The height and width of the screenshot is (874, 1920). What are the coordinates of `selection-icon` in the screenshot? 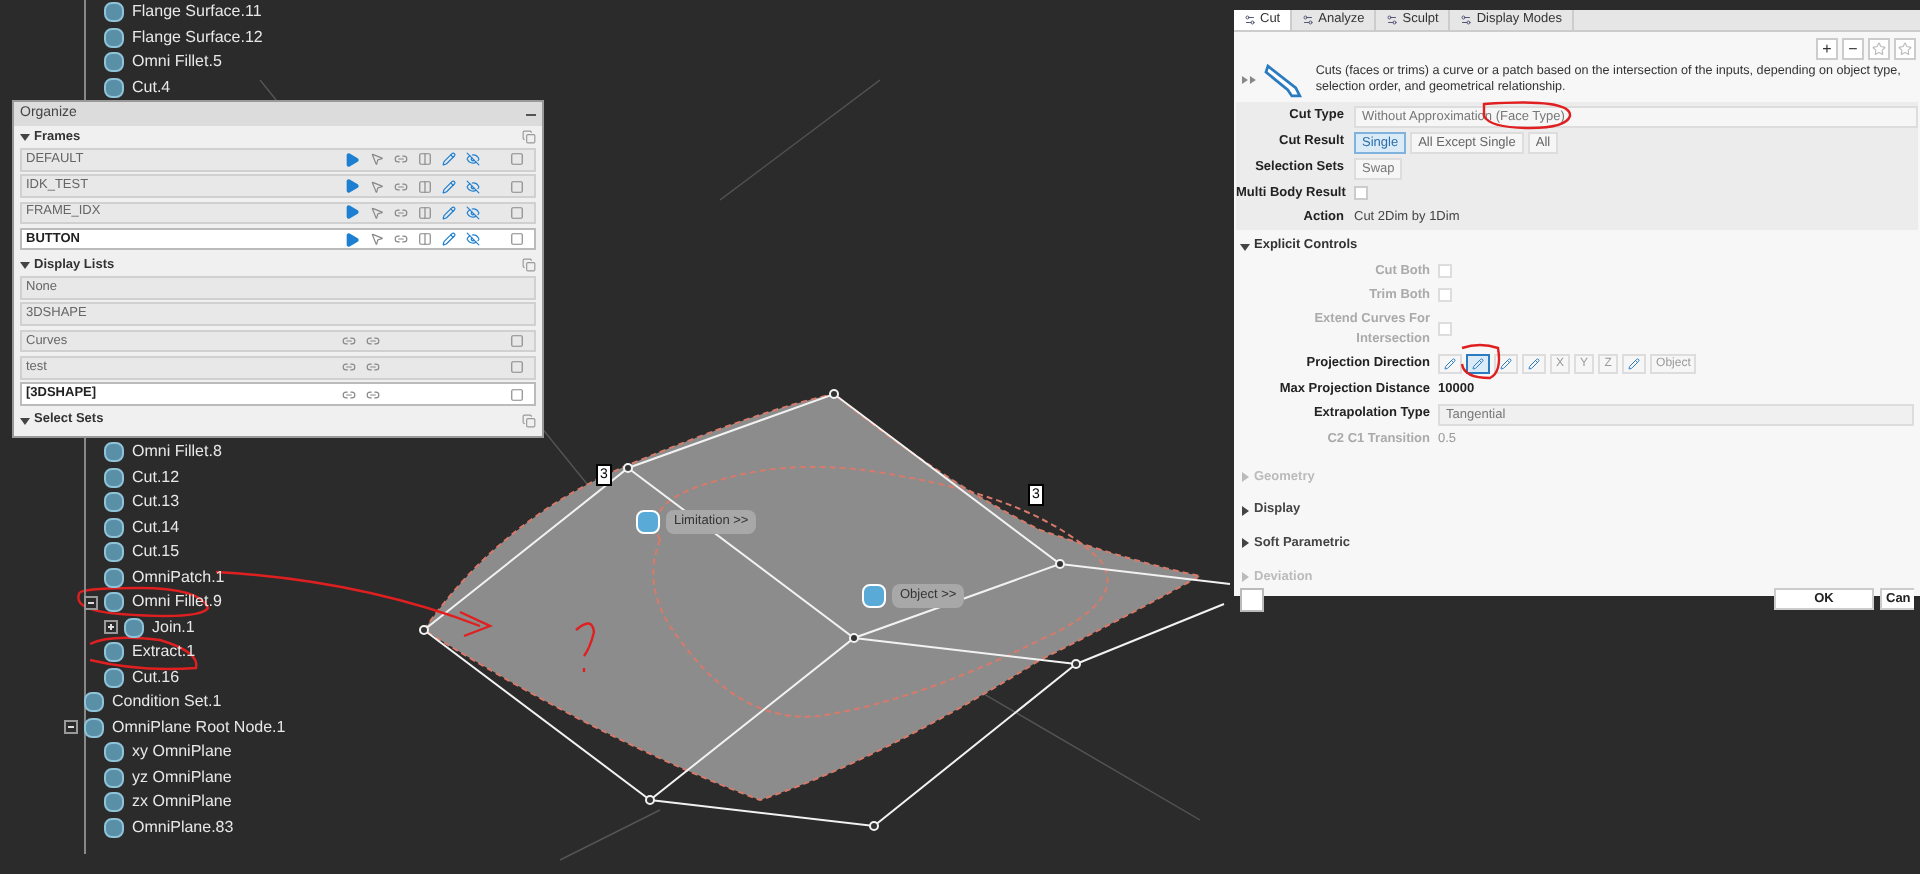 It's located at (1252, 599).